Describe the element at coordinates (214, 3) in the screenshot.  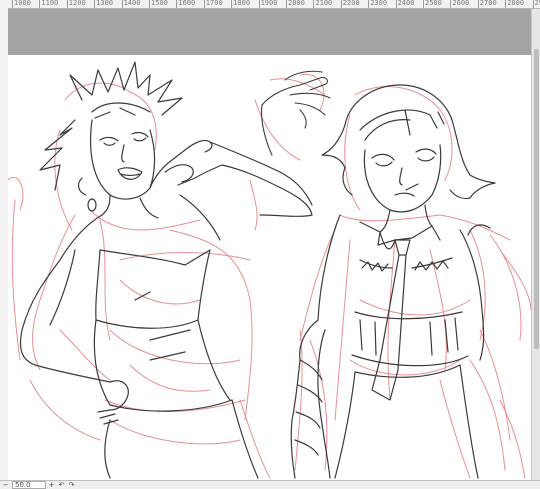
I see `ruler-tick-label: 1700` at that location.